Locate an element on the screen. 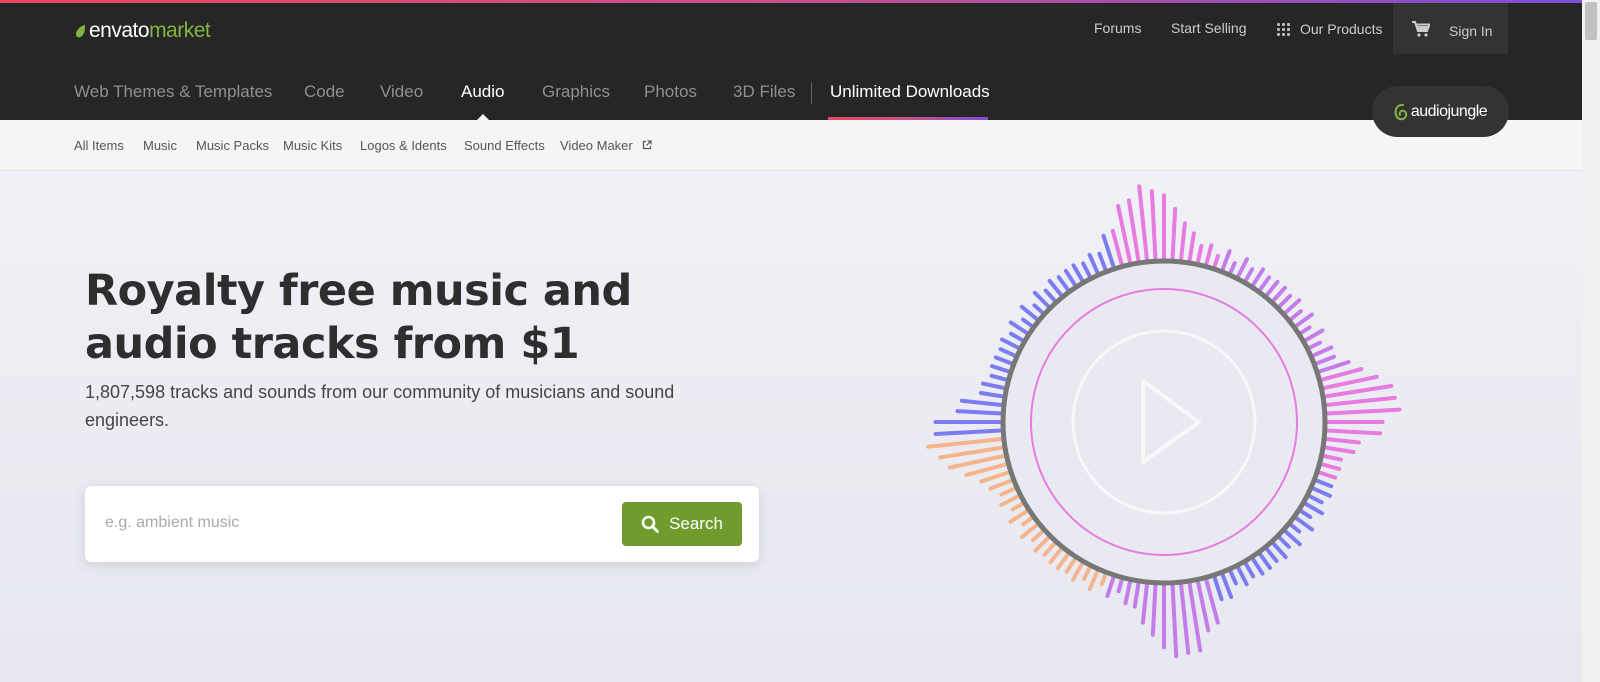  subnav-video-maker-label: Video Maker is located at coordinates (596, 145).